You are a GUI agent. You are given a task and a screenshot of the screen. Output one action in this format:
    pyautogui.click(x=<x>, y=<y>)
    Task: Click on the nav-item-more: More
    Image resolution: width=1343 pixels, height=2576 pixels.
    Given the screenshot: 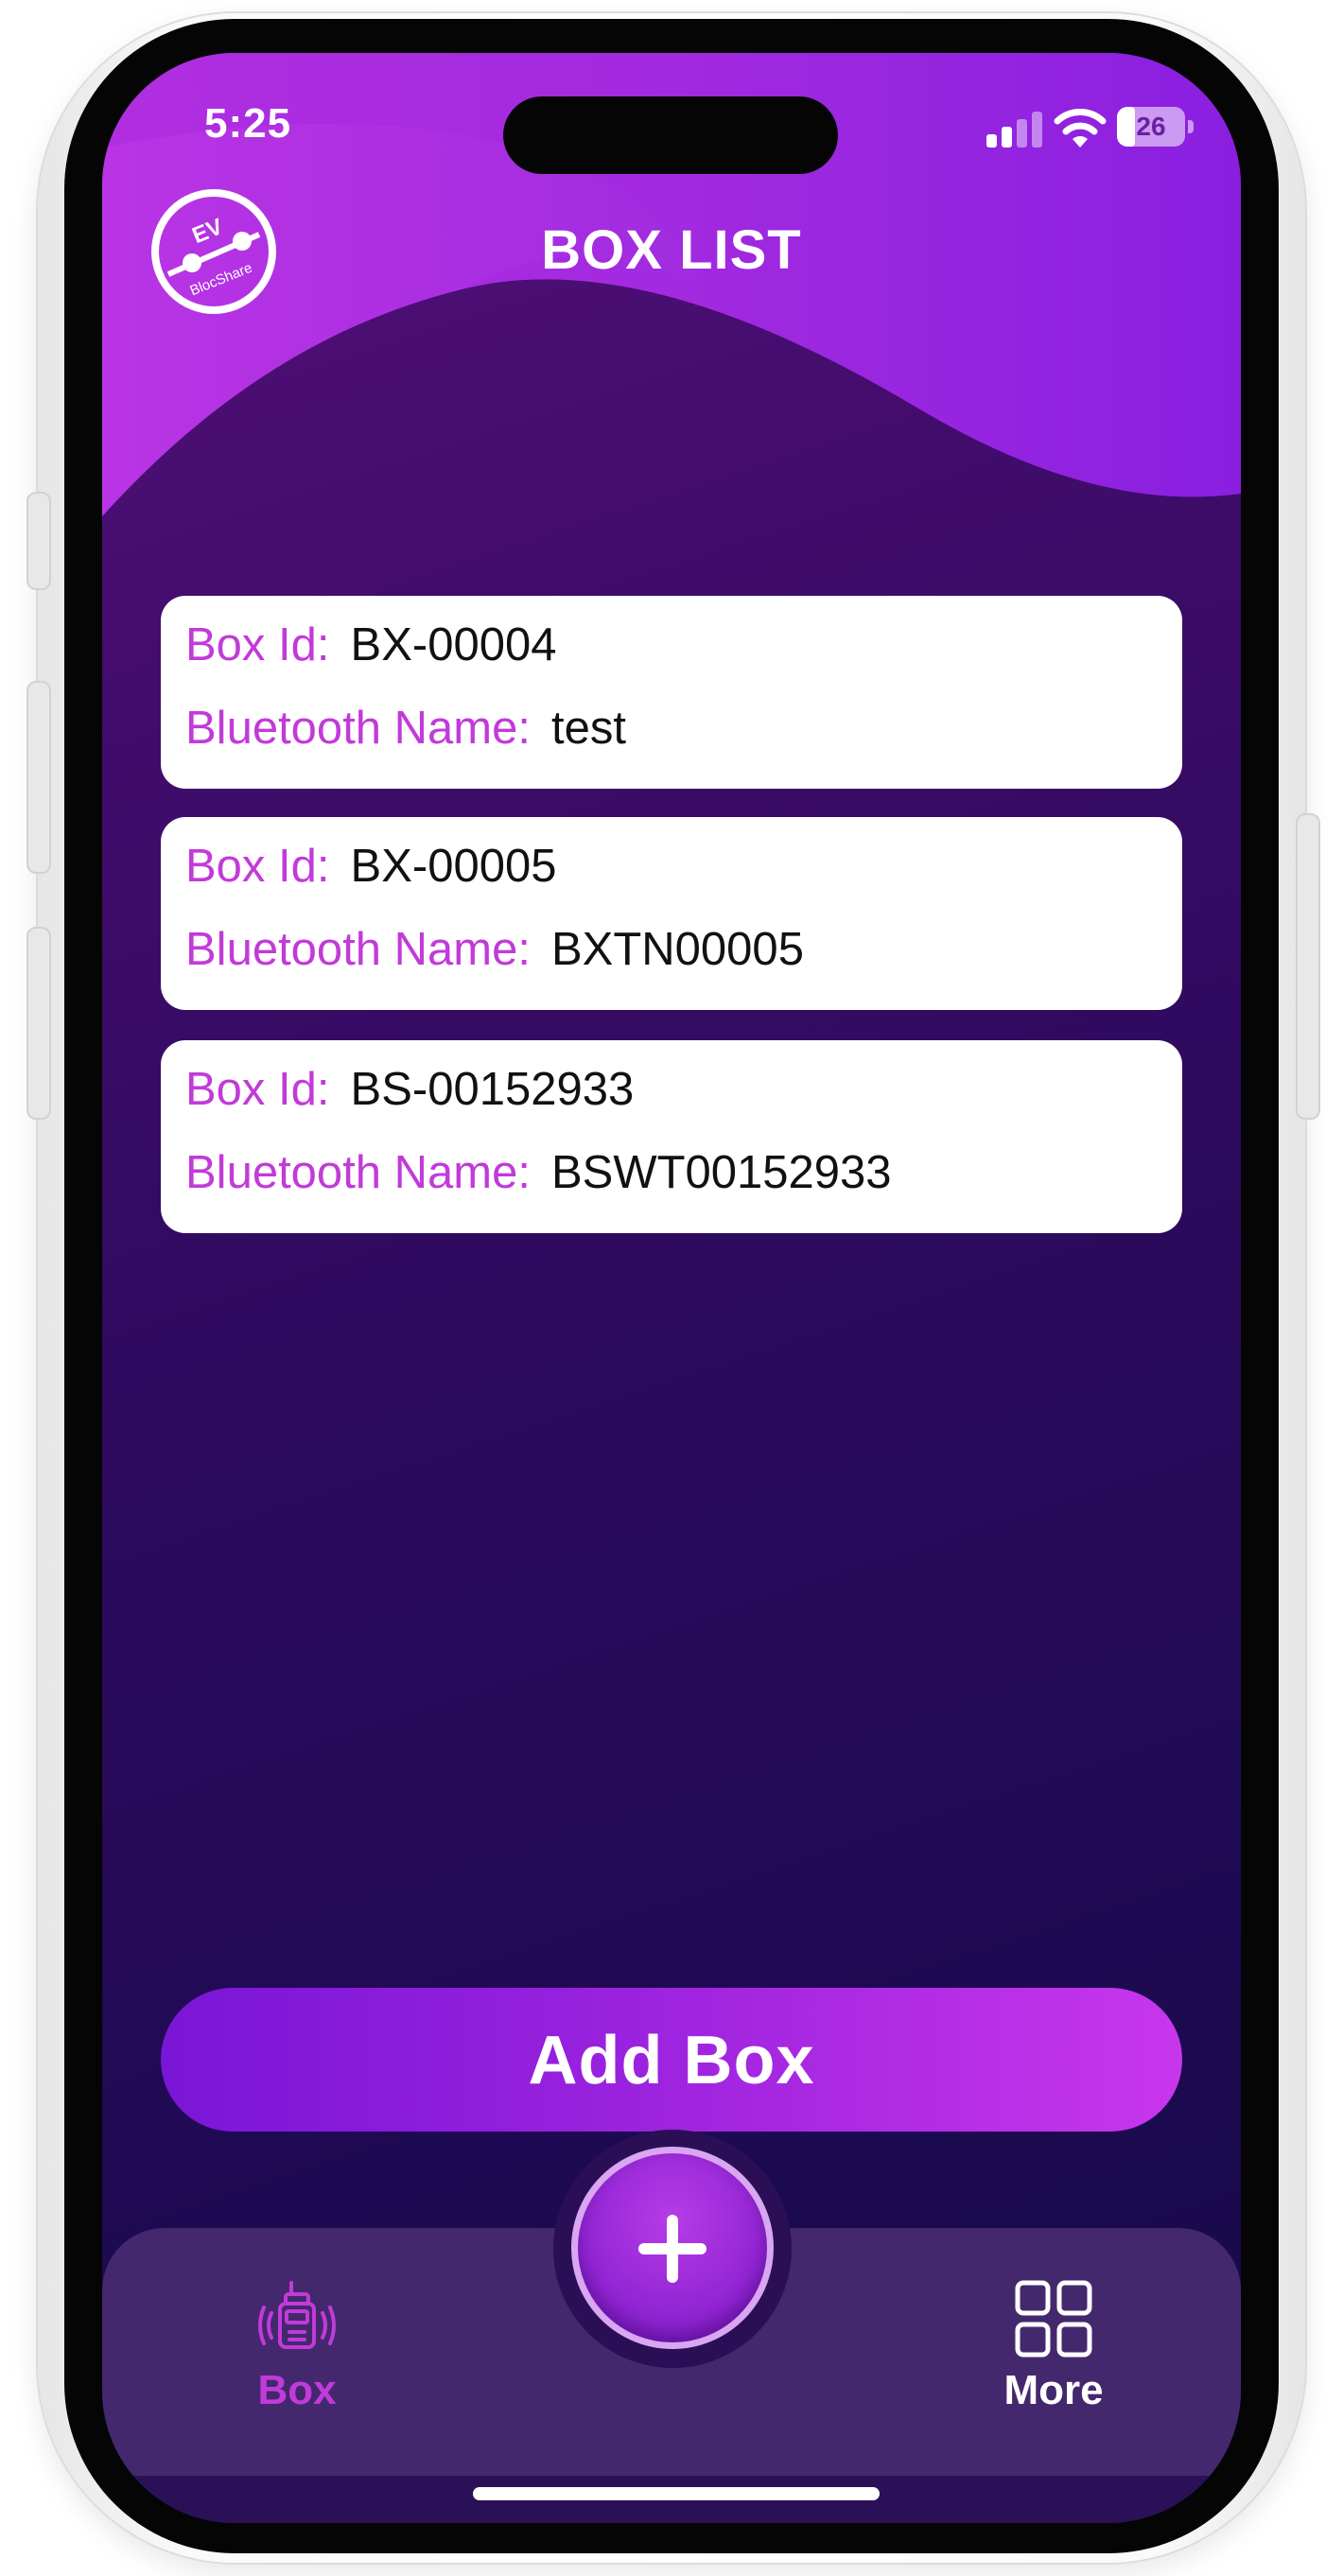 What is the action you would take?
    pyautogui.click(x=1053, y=2346)
    